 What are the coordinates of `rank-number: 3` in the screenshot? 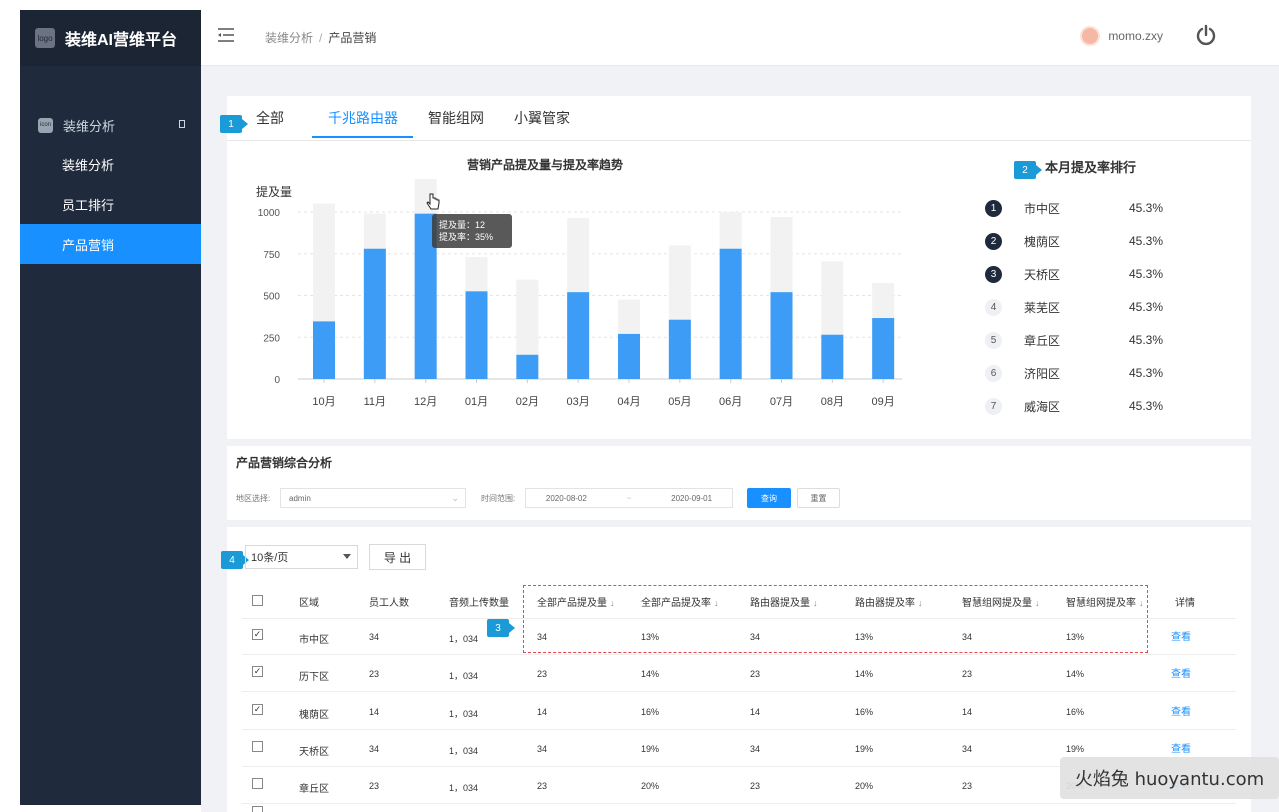 It's located at (993, 274).